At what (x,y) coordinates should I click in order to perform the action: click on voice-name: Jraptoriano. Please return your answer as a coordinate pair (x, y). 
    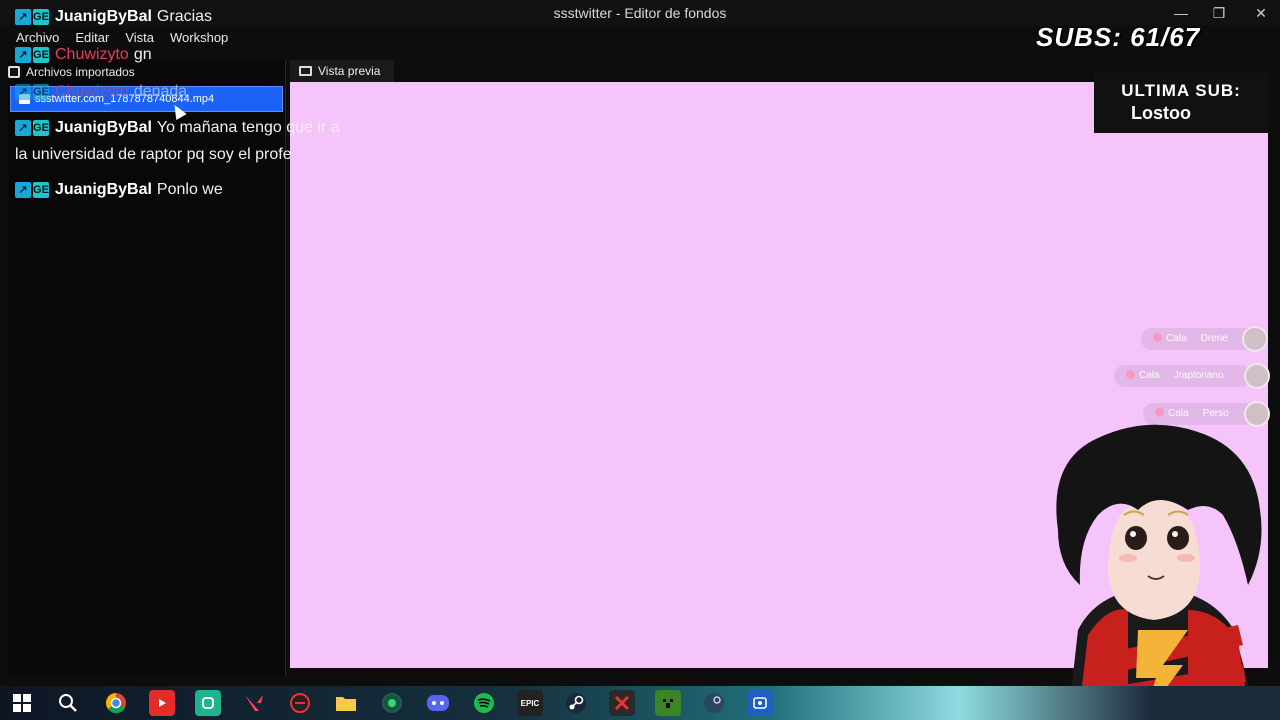
    Looking at the image, I should click on (1198, 375).